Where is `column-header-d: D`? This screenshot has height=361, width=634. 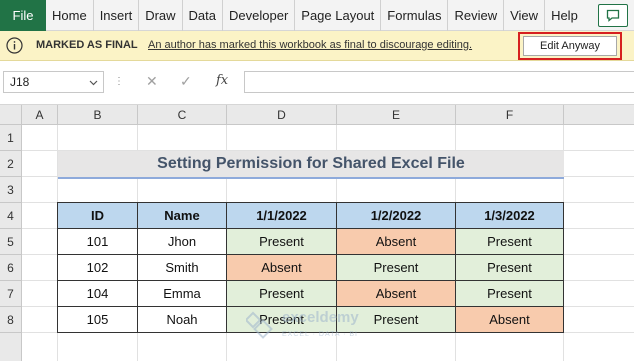
column-header-d: D is located at coordinates (282, 115).